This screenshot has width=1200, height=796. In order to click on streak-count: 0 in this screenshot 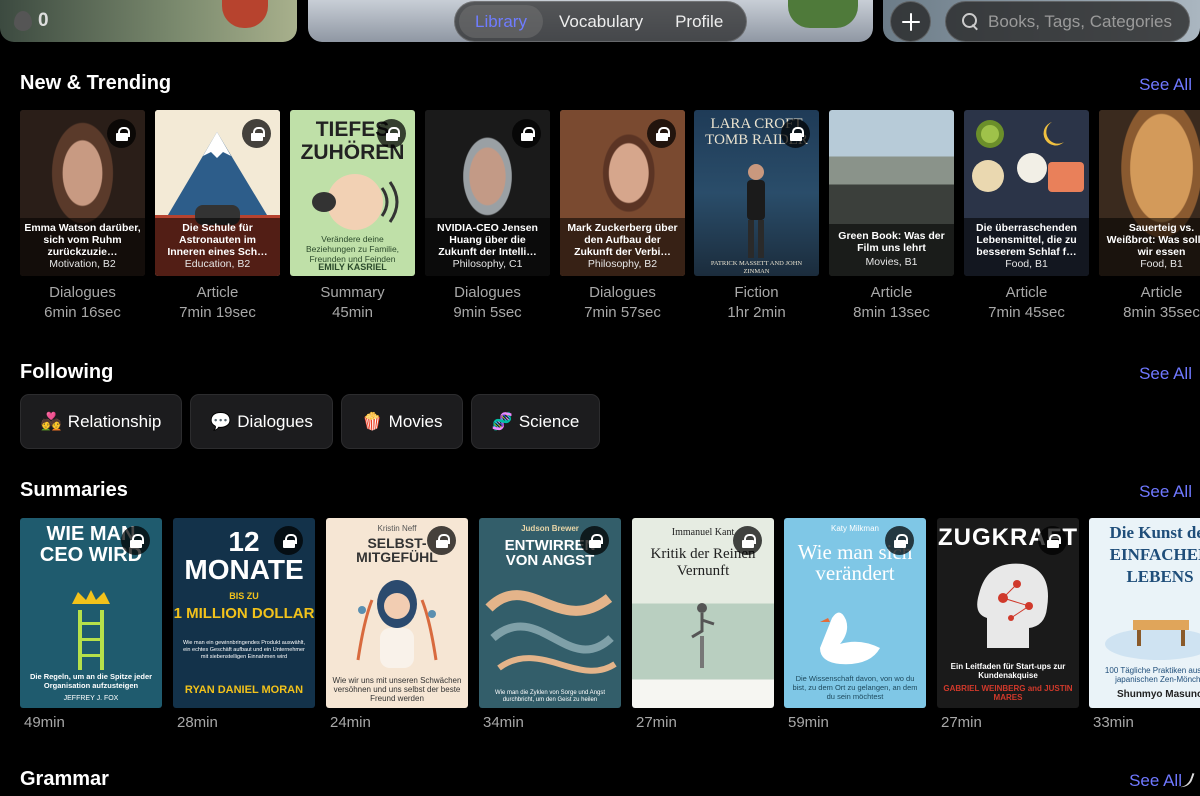, I will do `click(43, 20)`.